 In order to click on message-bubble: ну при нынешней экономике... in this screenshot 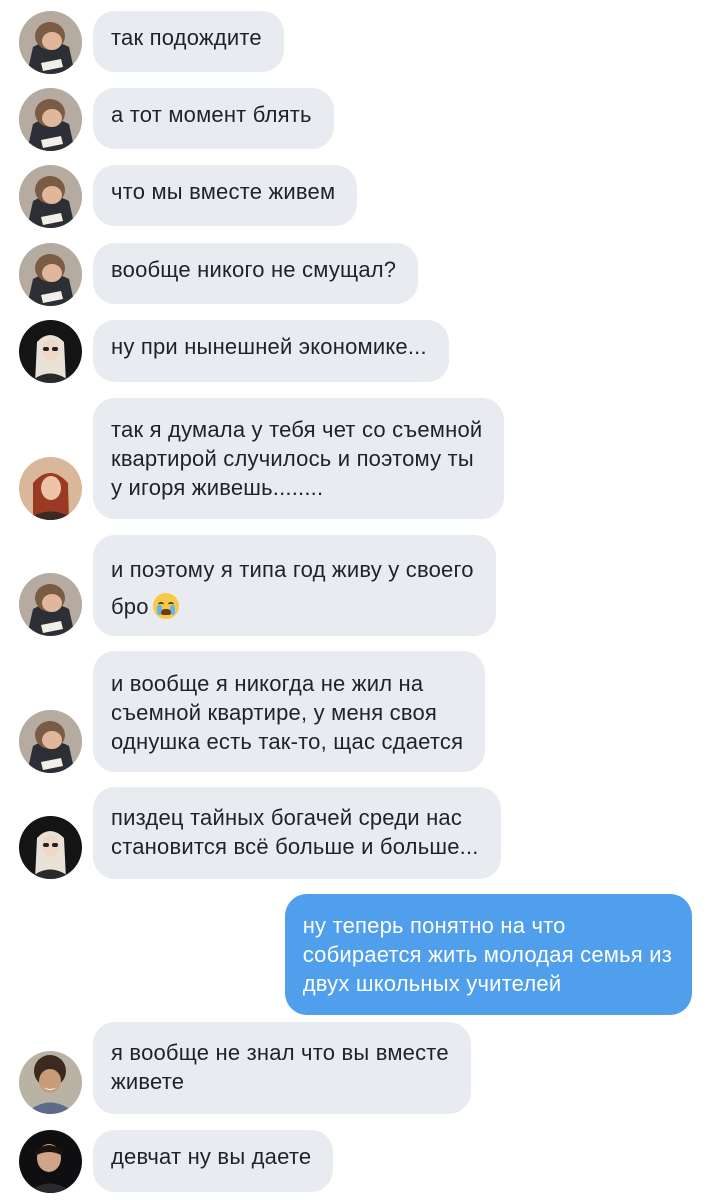, I will do `click(271, 351)`.